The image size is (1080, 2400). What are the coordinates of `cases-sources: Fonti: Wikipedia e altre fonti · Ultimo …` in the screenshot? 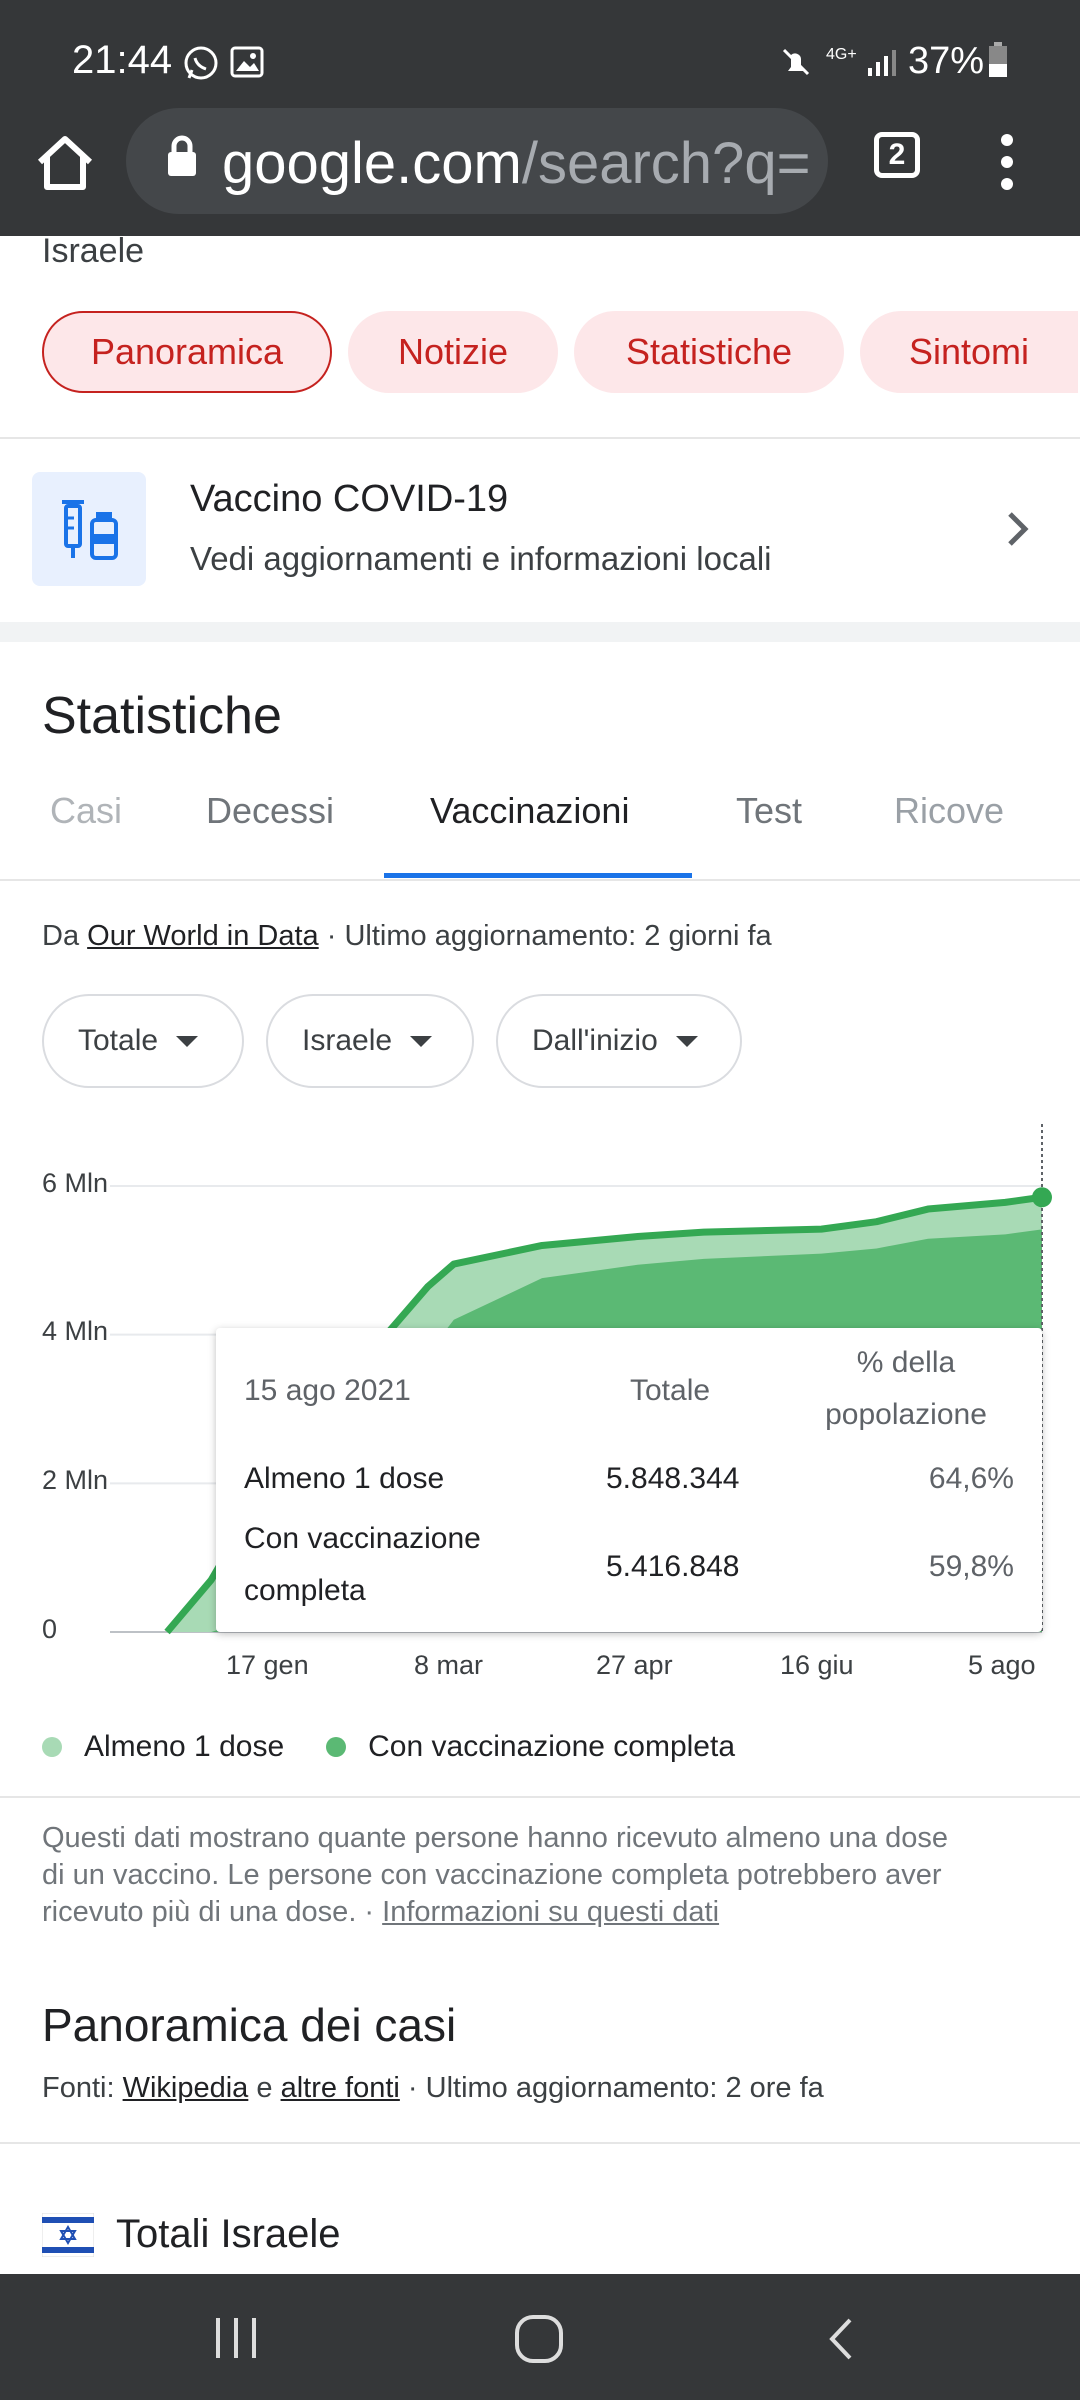 It's located at (433, 2088).